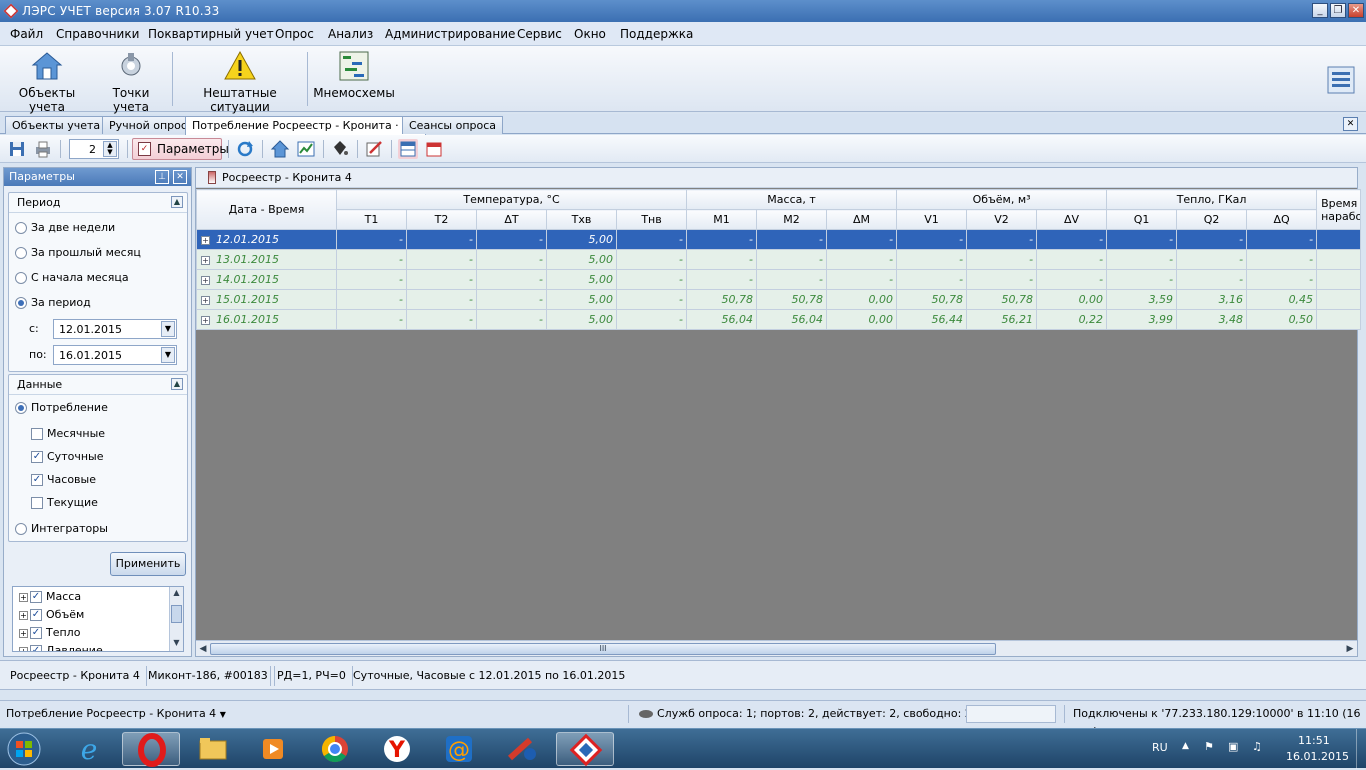 This screenshot has width=1366, height=770. Describe the element at coordinates (180, 149) in the screenshot. I see `parameters-button: ✓ Параметры` at that location.